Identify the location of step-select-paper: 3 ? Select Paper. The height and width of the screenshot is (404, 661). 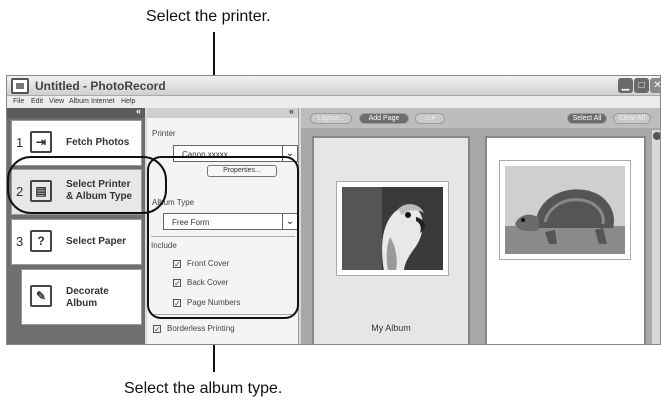
(76, 242).